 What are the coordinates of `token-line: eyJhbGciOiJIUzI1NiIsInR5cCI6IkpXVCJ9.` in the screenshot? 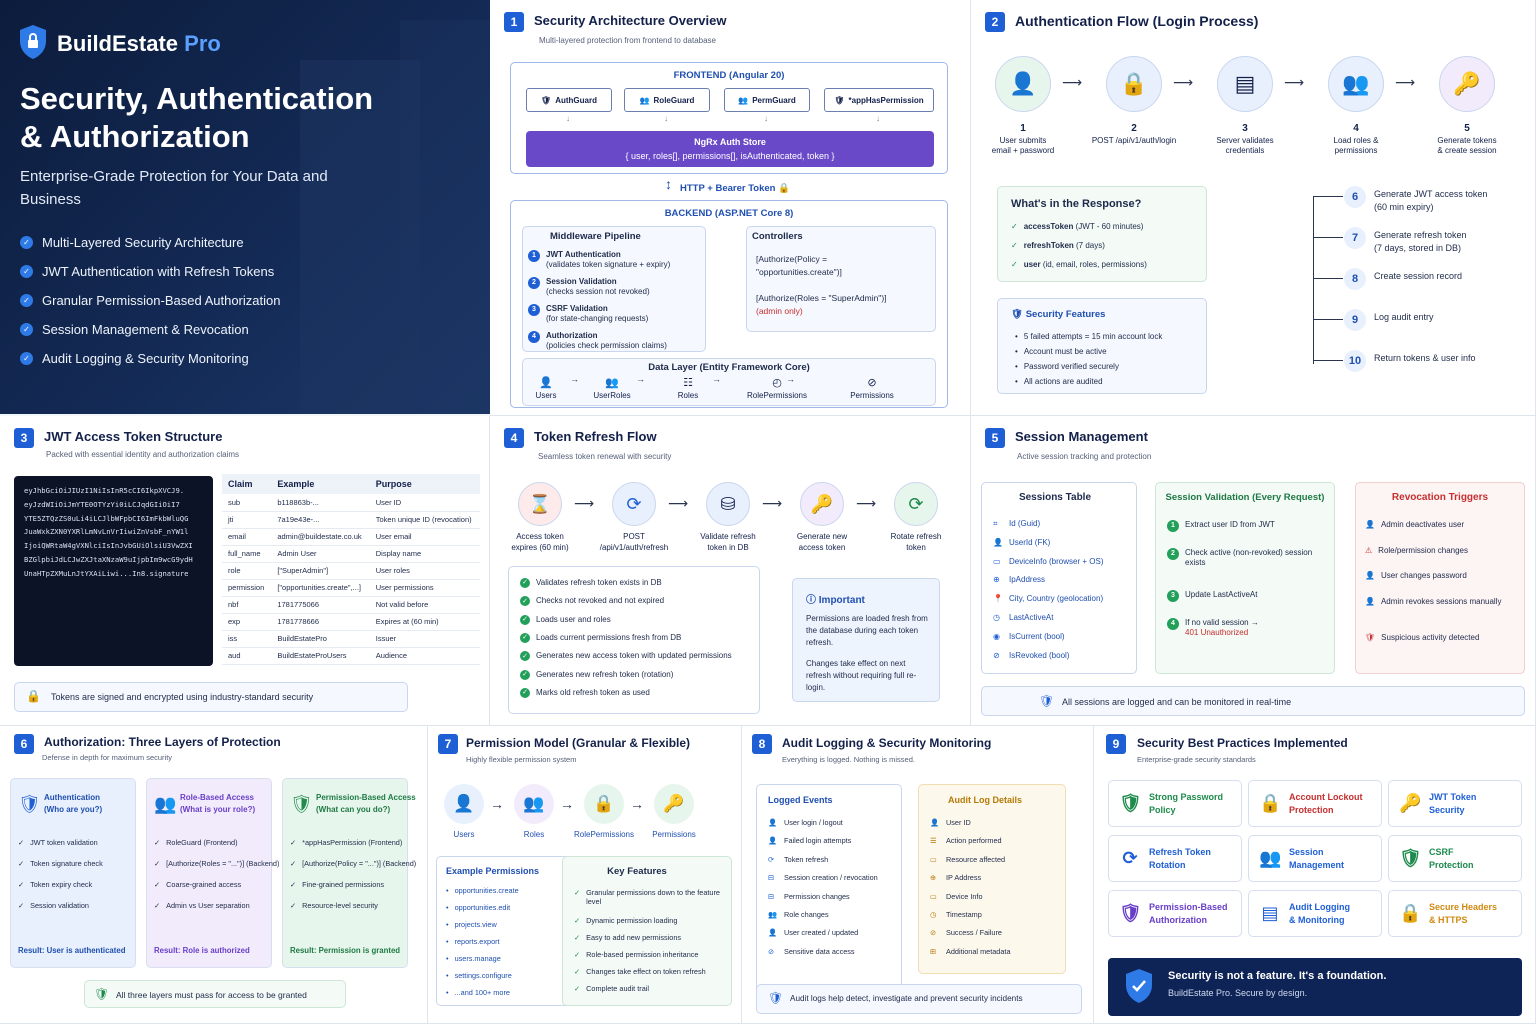 It's located at (104, 490).